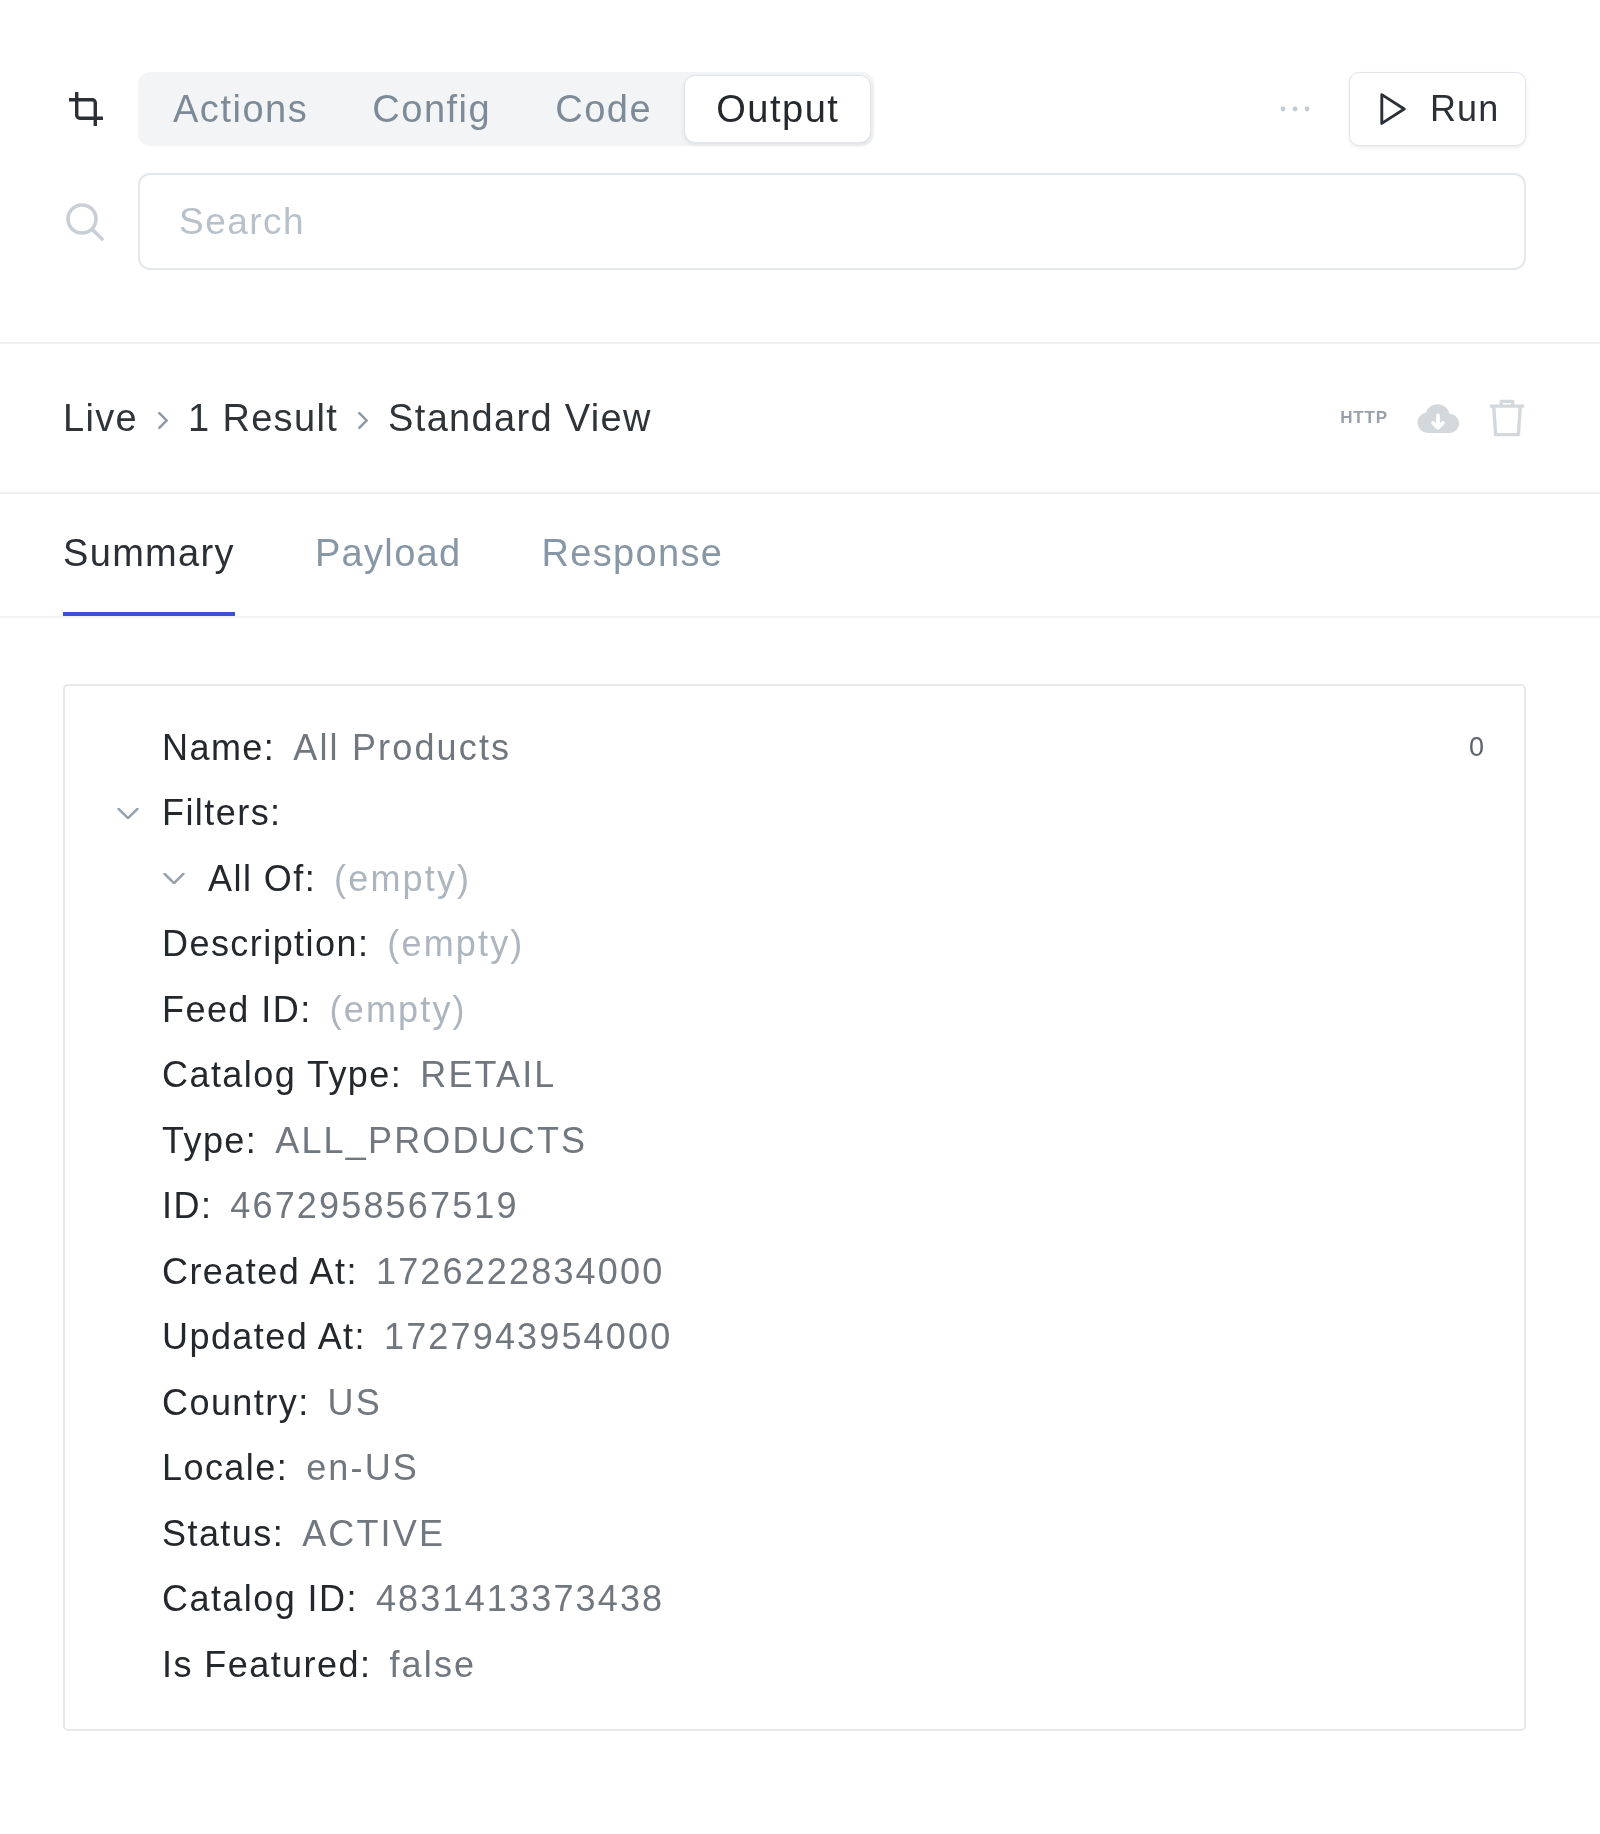 The image size is (1600, 1834). What do you see at coordinates (187, 1206) in the screenshot?
I see `field-label: ID:` at bounding box center [187, 1206].